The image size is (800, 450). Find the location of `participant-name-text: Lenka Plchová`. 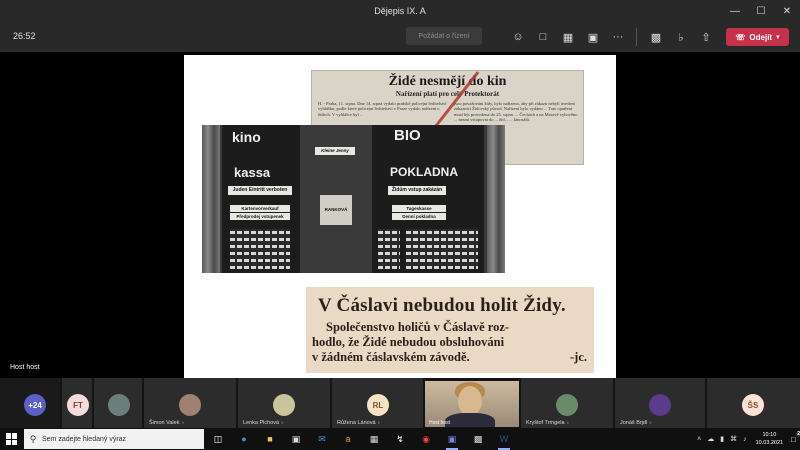

participant-name-text: Lenka Plchová is located at coordinates (261, 423).